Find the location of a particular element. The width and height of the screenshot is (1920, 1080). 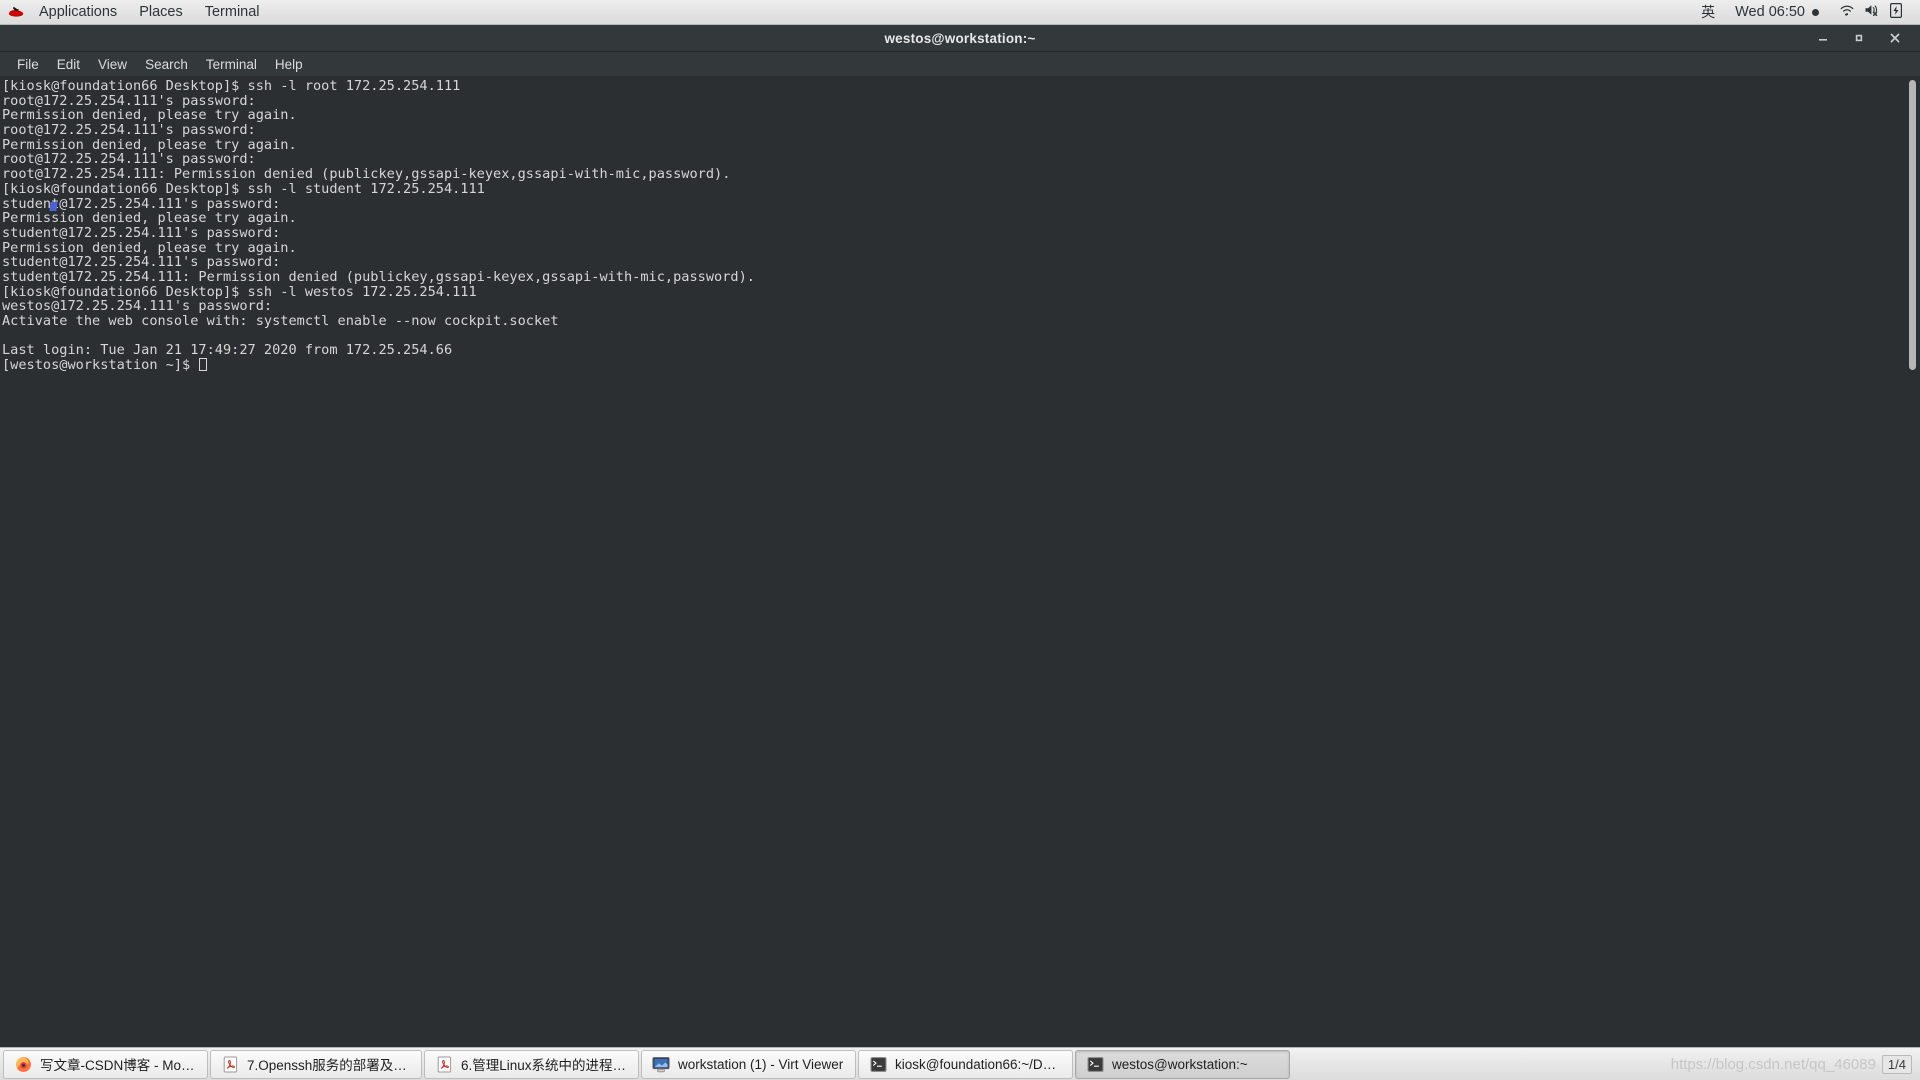

taskbar-right-area: https://blog.csdn.net/qq_46089 1/4 is located at coordinates (1794, 1064).